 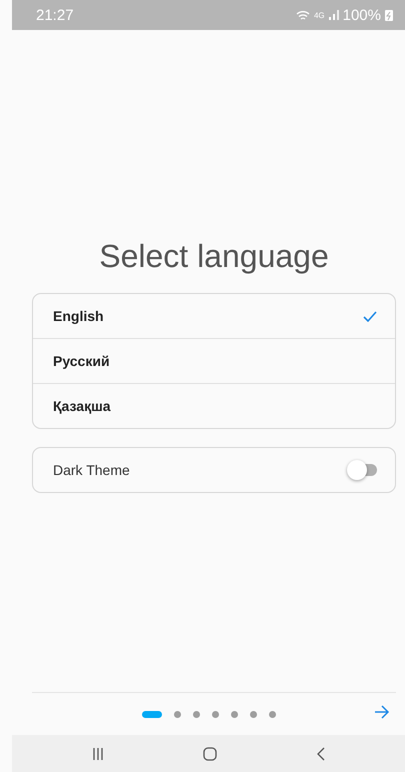 What do you see at coordinates (91, 470) in the screenshot?
I see `dark-theme-label: Dark Theme` at bounding box center [91, 470].